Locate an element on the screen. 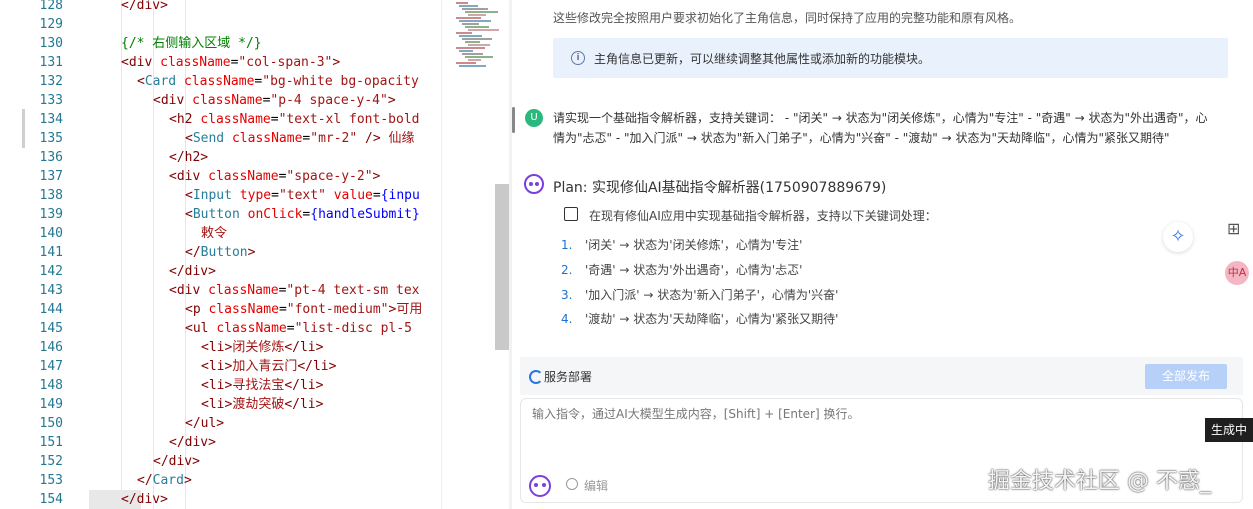 This screenshot has width=1253, height=509. task-checkbox is located at coordinates (571, 214).